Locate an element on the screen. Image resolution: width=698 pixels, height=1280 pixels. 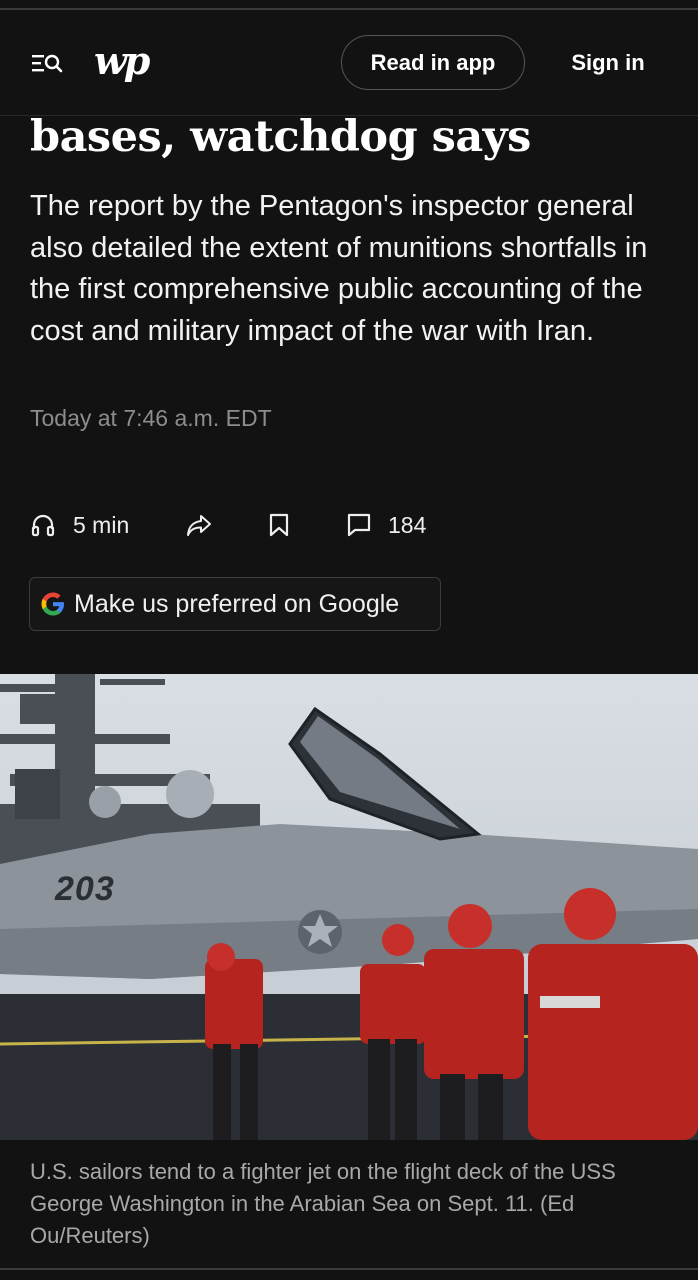
save-button is located at coordinates (279, 525).